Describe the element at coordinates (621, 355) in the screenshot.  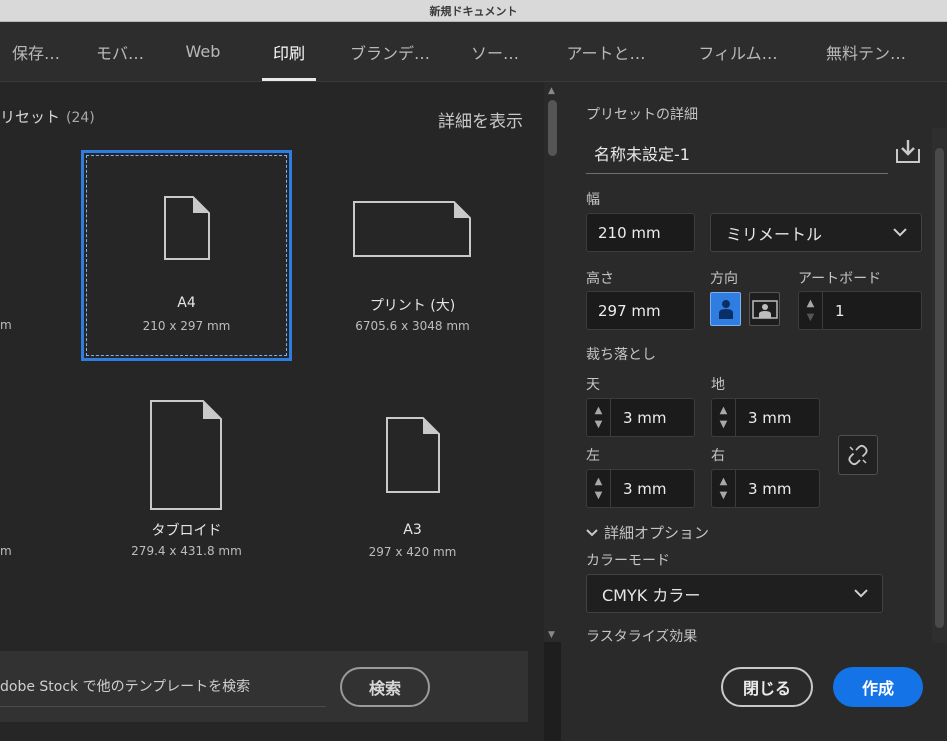
I see `bleed-label: 裁ち落とし` at that location.